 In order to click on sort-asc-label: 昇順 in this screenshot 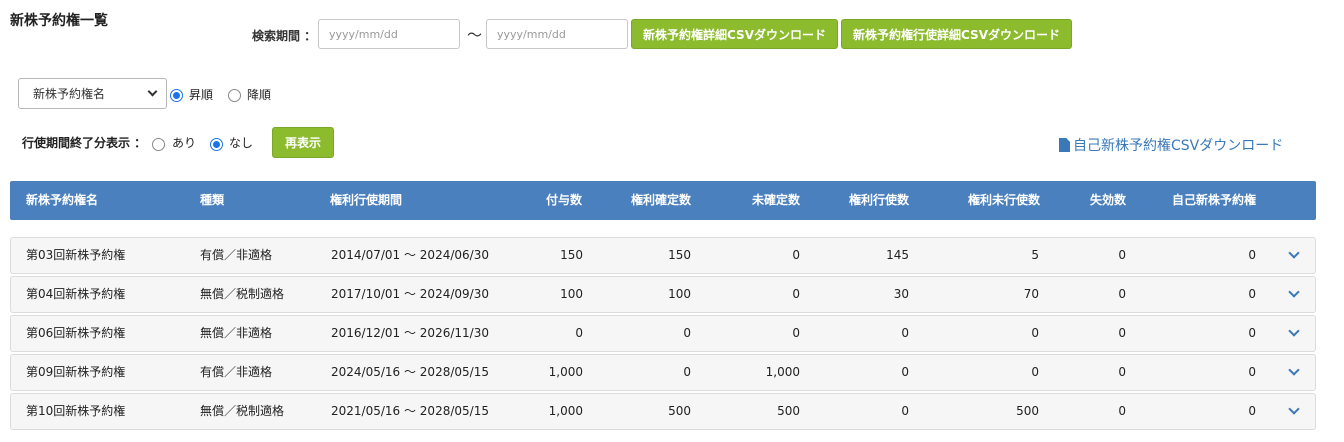, I will do `click(201, 95)`.